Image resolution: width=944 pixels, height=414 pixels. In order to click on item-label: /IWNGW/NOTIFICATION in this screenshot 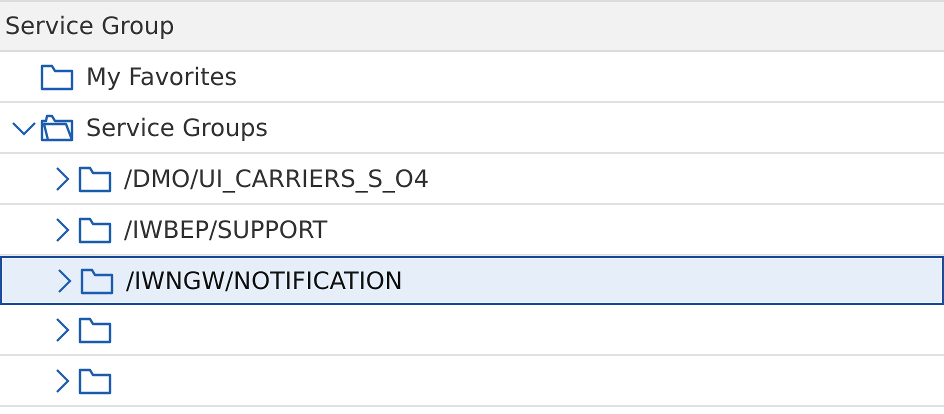, I will do `click(264, 280)`.